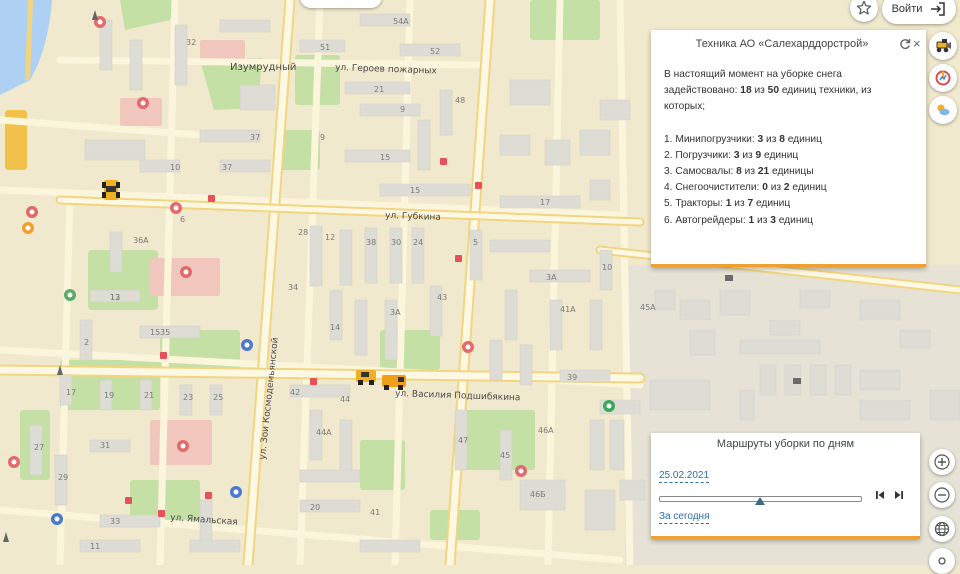 This screenshot has height=574, width=960. Describe the element at coordinates (442, 297) in the screenshot. I see `building-label: 43` at that location.